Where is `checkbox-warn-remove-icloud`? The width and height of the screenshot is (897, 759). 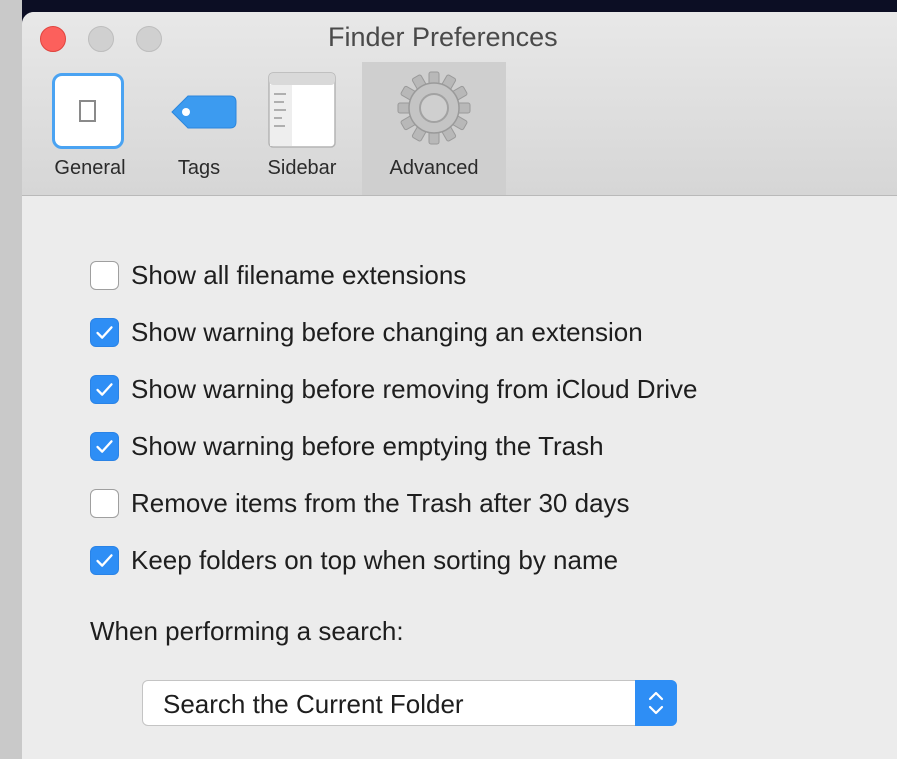 checkbox-warn-remove-icloud is located at coordinates (104, 389).